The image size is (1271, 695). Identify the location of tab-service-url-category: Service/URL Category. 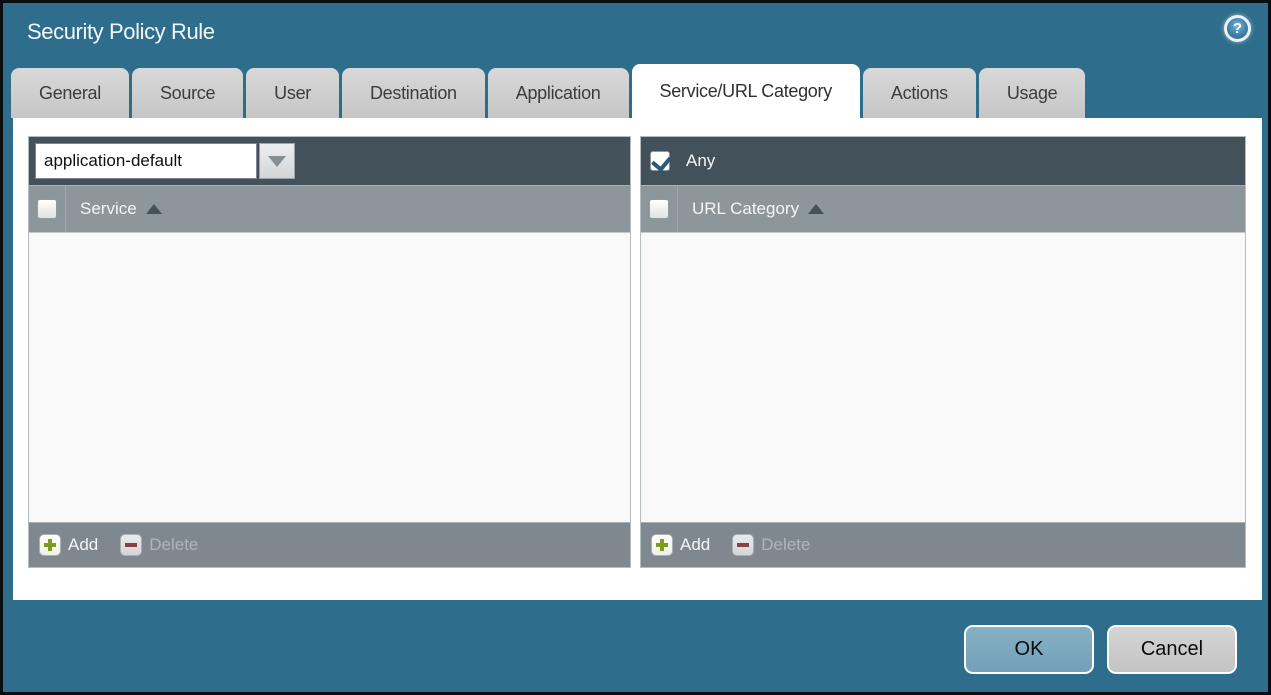
(745, 91).